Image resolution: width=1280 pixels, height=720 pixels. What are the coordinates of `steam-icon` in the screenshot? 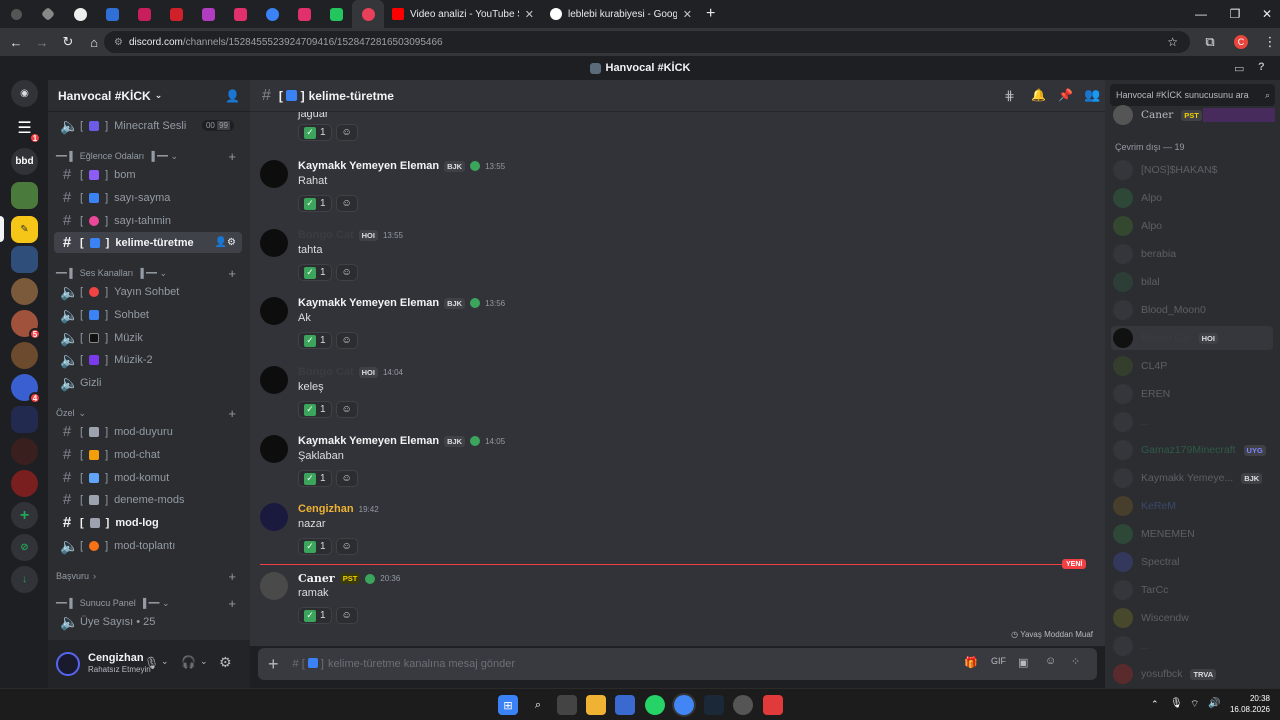 It's located at (714, 705).